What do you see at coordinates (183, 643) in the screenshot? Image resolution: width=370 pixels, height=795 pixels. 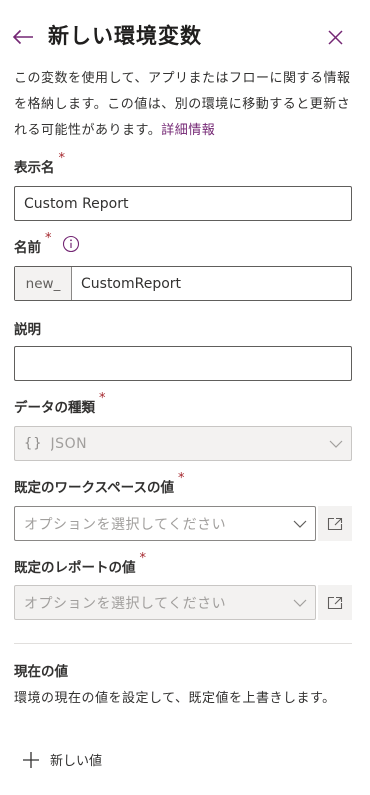 I see `section-divider` at bounding box center [183, 643].